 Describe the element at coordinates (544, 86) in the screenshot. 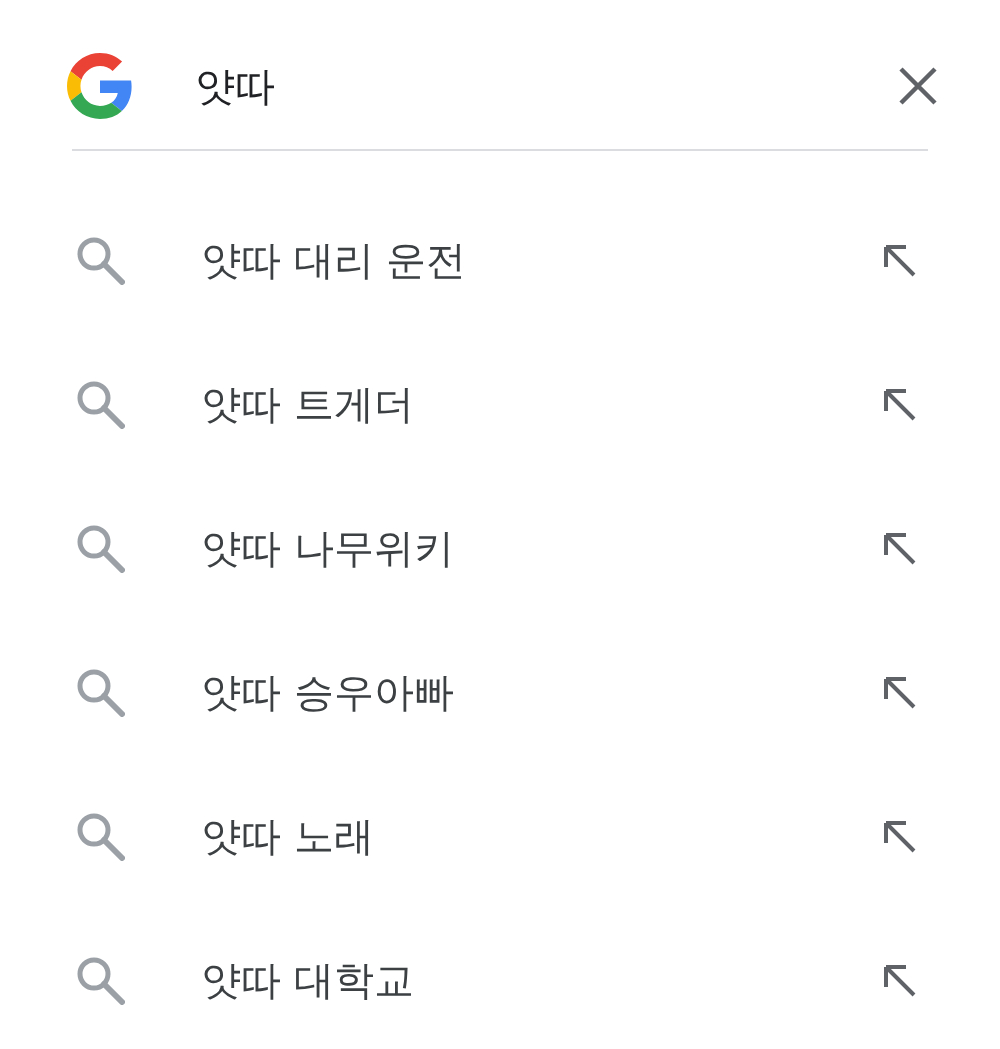

I see `search-field: 얏따` at that location.